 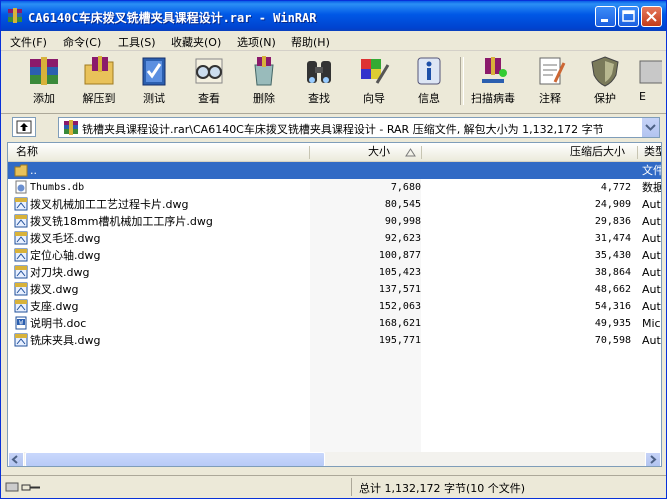 What do you see at coordinates (650, 72) in the screenshot?
I see `sfx-icon` at bounding box center [650, 72].